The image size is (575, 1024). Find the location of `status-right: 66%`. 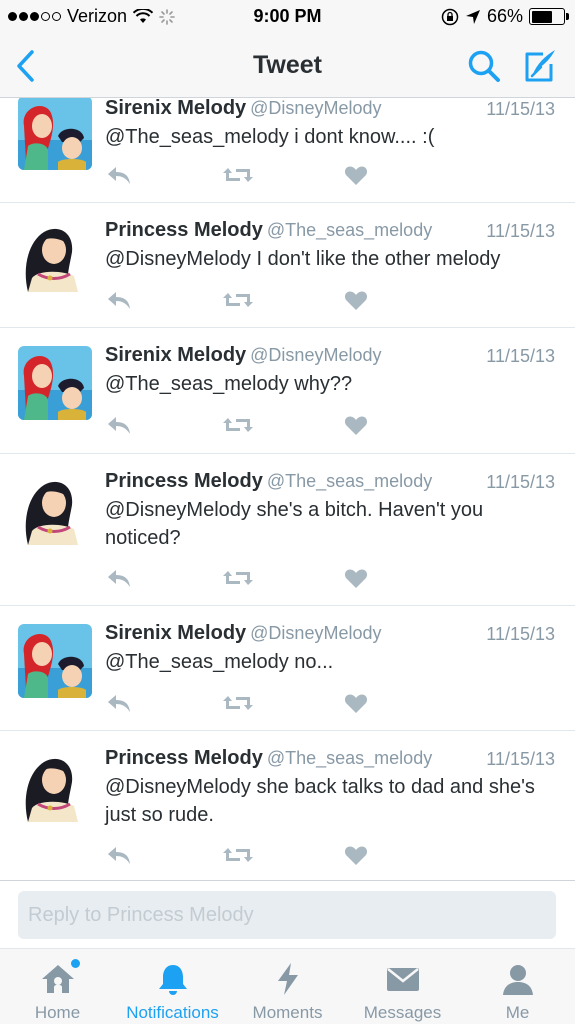

status-right: 66% is located at coordinates (505, 16).